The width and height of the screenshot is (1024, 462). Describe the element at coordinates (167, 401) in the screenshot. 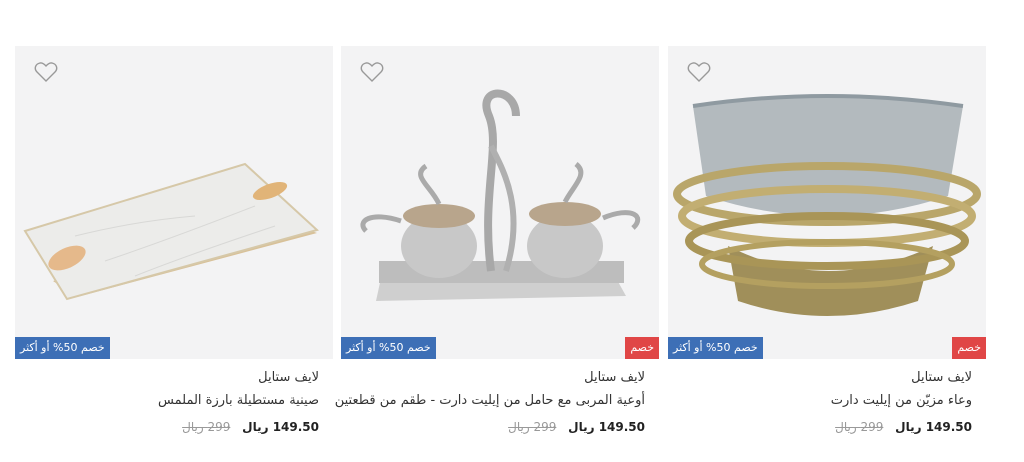

I see `product-name: صينية مستطيلة بارزة الملمس` at that location.